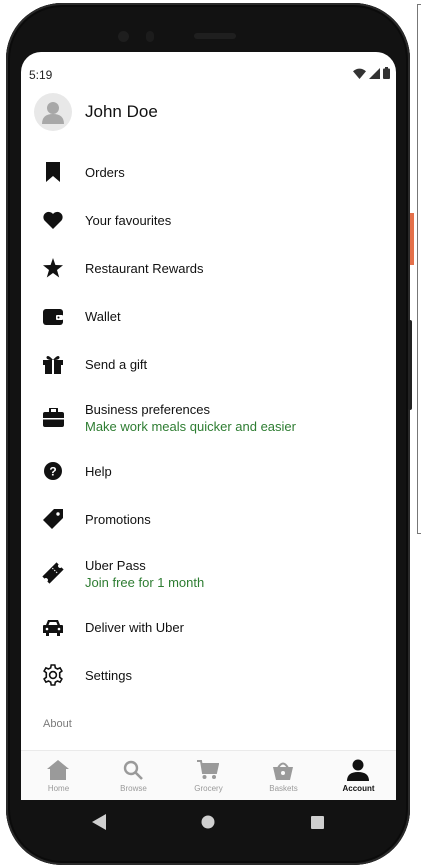  I want to click on menu-item-favourites: Your favourites, so click(208, 220).